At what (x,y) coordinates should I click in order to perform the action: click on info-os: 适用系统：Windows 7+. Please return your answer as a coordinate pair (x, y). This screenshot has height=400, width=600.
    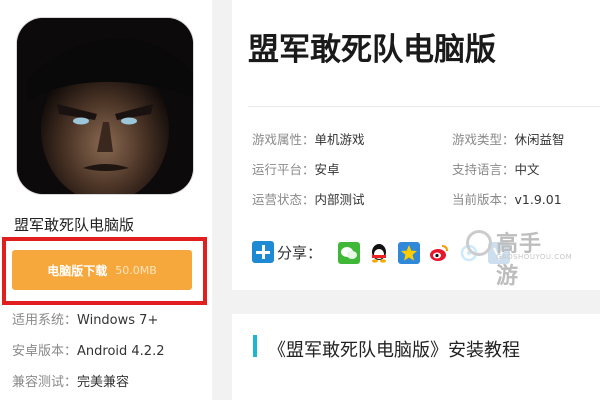
    Looking at the image, I should click on (85, 320).